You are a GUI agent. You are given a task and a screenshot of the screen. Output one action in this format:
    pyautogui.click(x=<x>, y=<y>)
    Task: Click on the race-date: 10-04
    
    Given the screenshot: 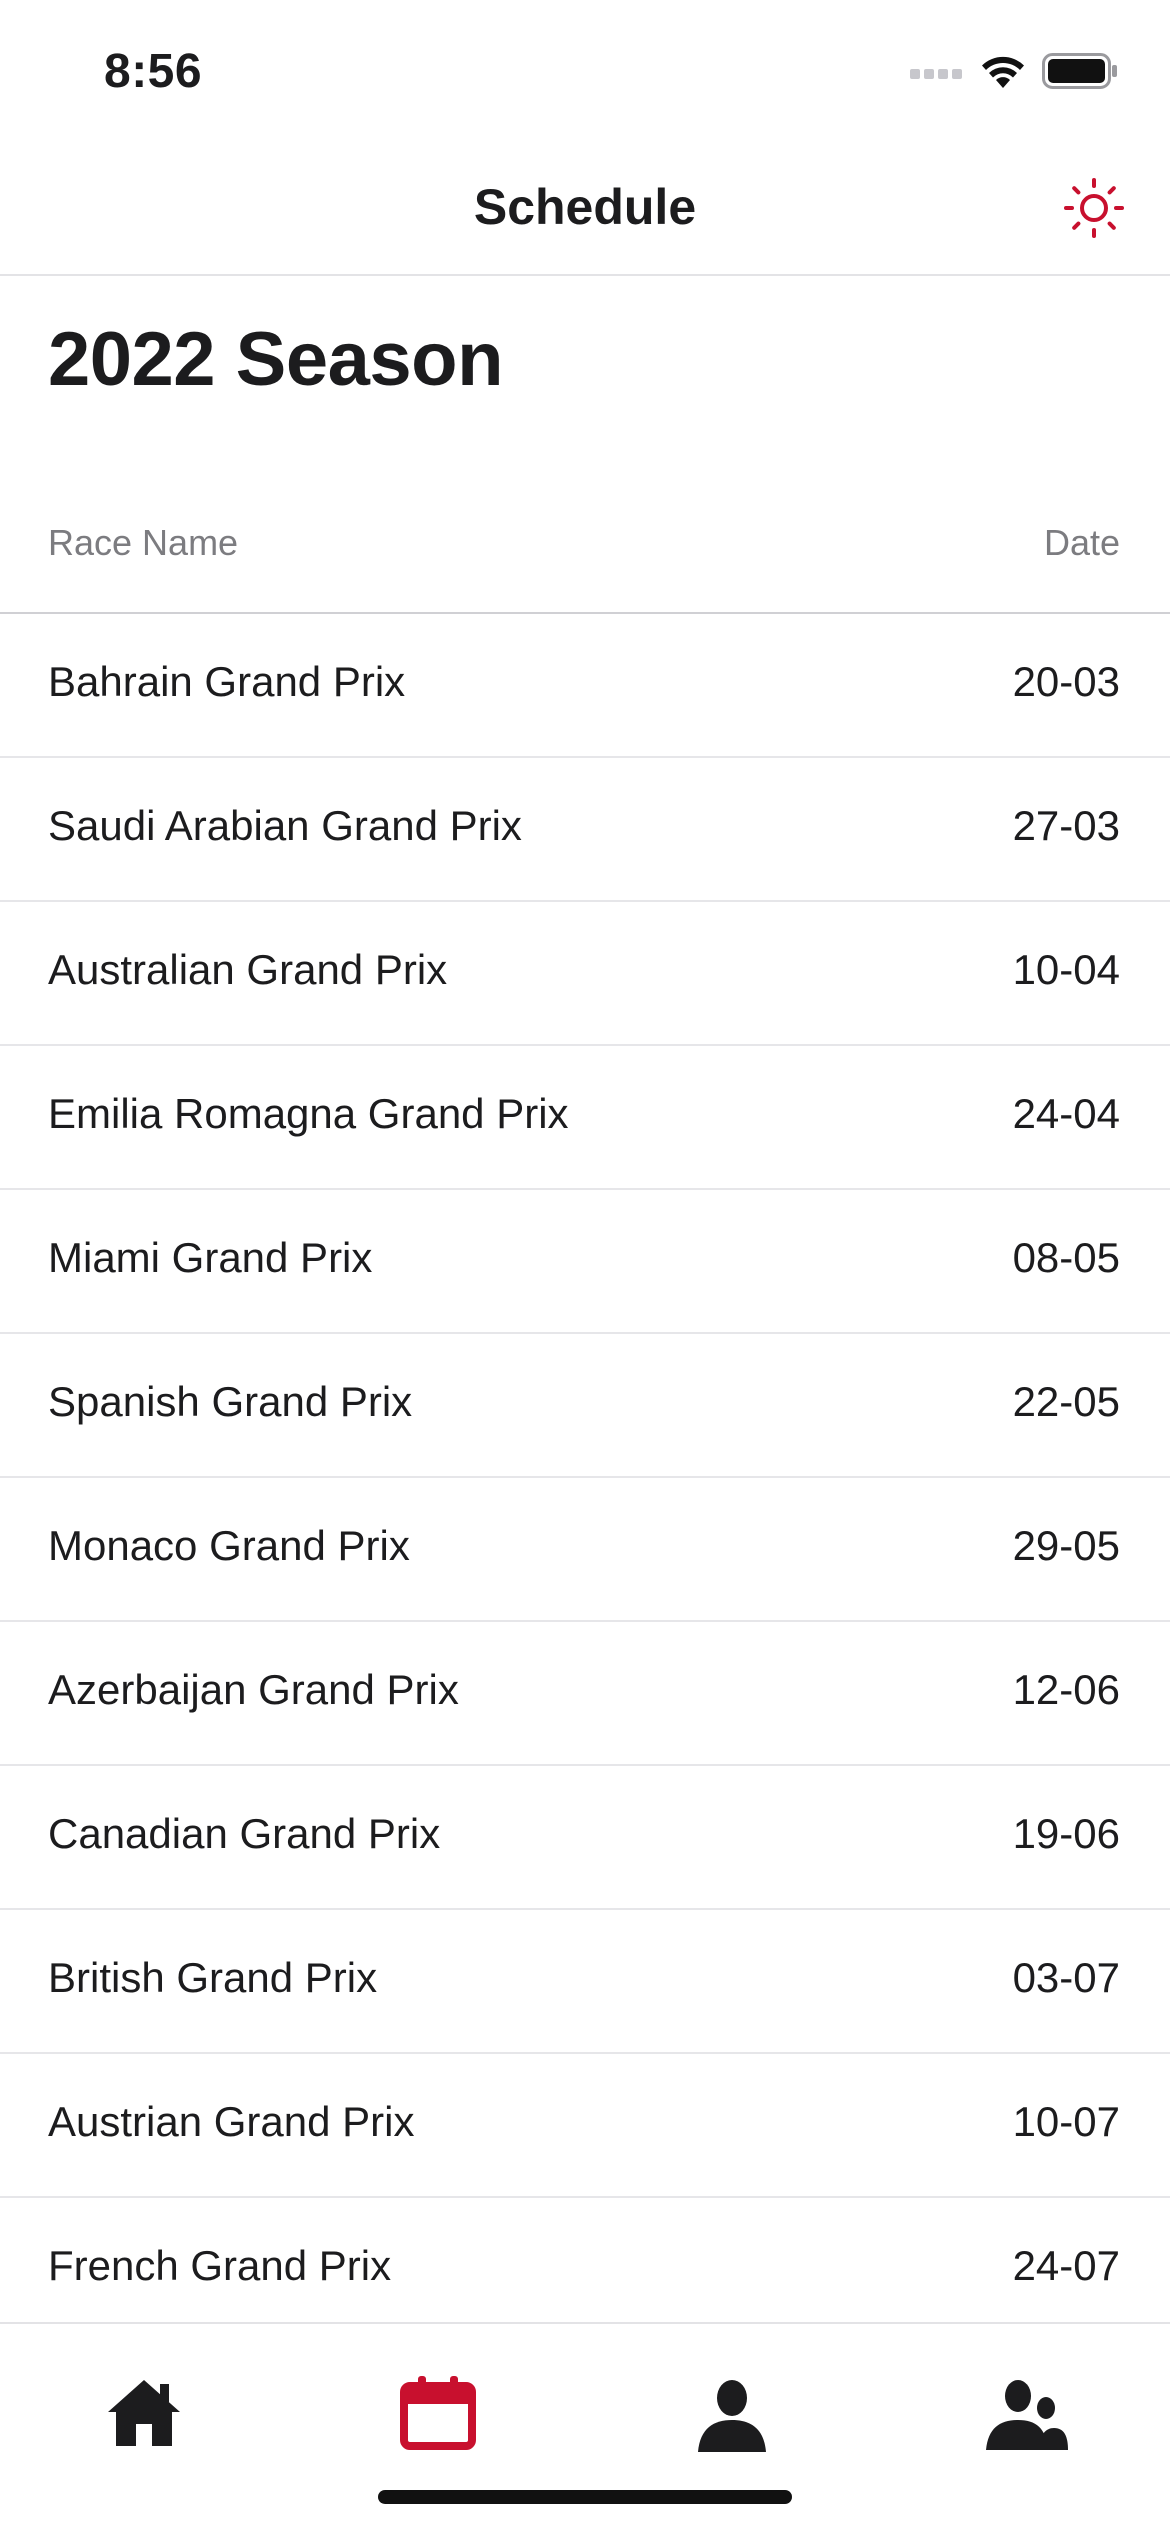 What is the action you would take?
    pyautogui.click(x=1066, y=969)
    